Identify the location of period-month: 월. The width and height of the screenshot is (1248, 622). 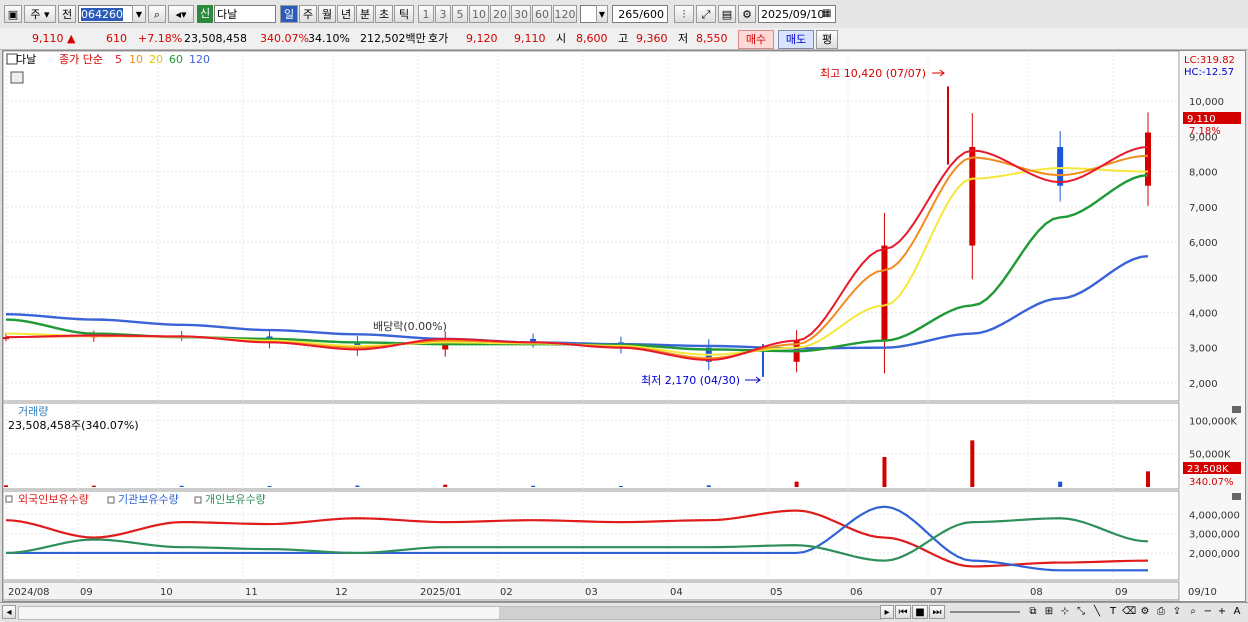
(327, 14).